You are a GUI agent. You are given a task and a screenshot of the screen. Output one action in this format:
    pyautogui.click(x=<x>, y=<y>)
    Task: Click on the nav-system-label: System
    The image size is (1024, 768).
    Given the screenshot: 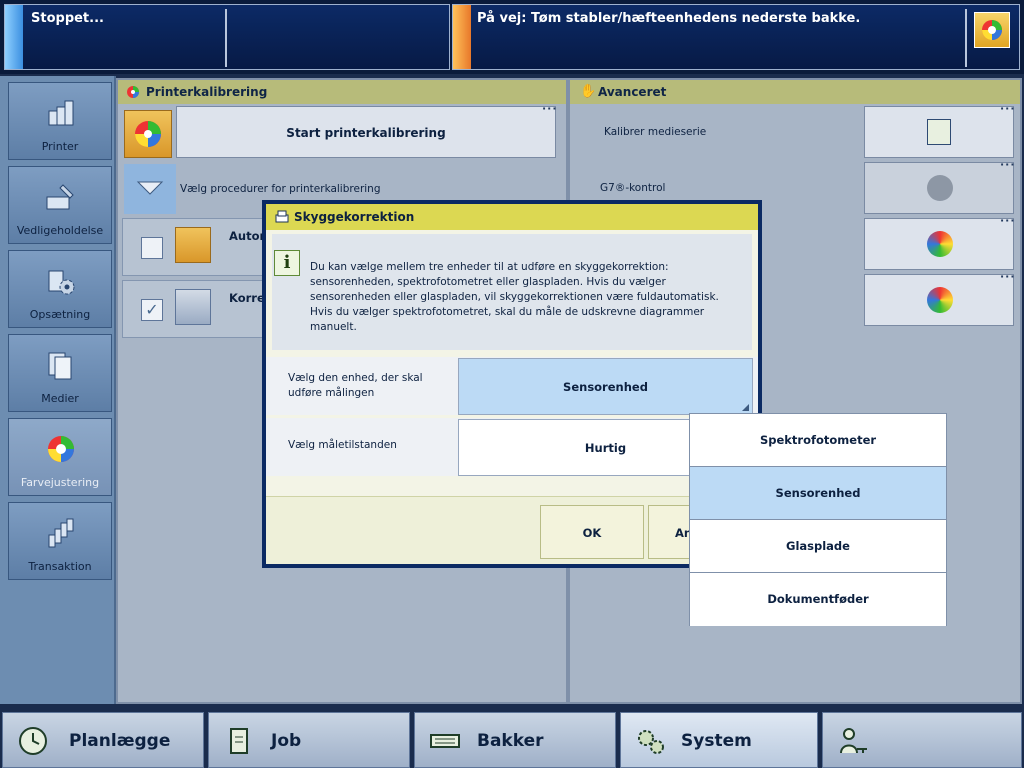 What is the action you would take?
    pyautogui.click(x=716, y=741)
    